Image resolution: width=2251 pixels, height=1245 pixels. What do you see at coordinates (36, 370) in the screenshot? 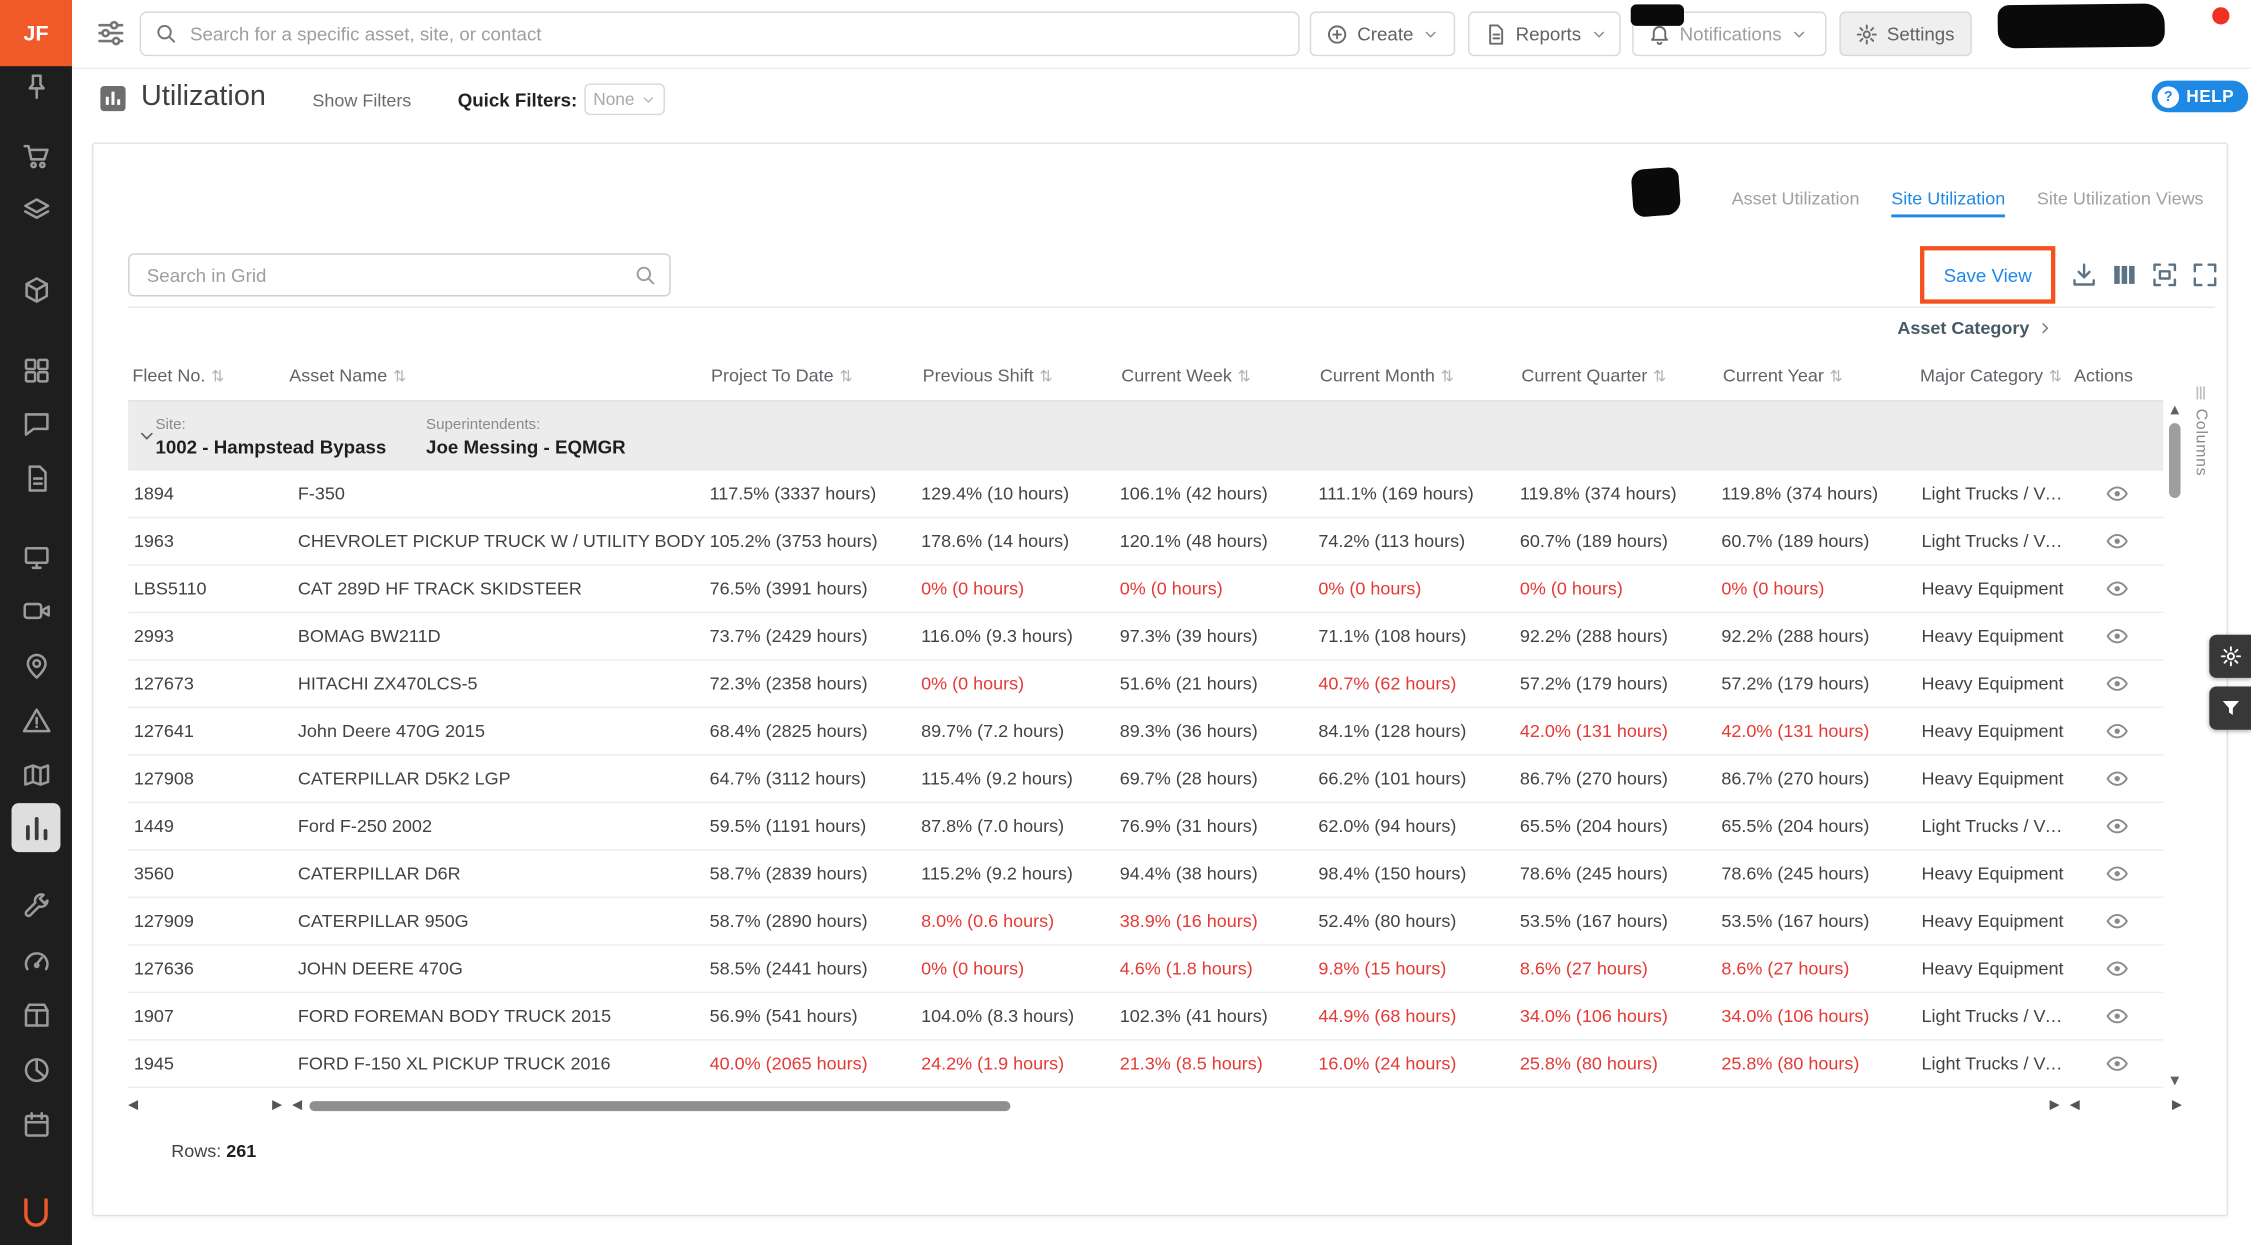
I see `sidebar-item-dashboard` at bounding box center [36, 370].